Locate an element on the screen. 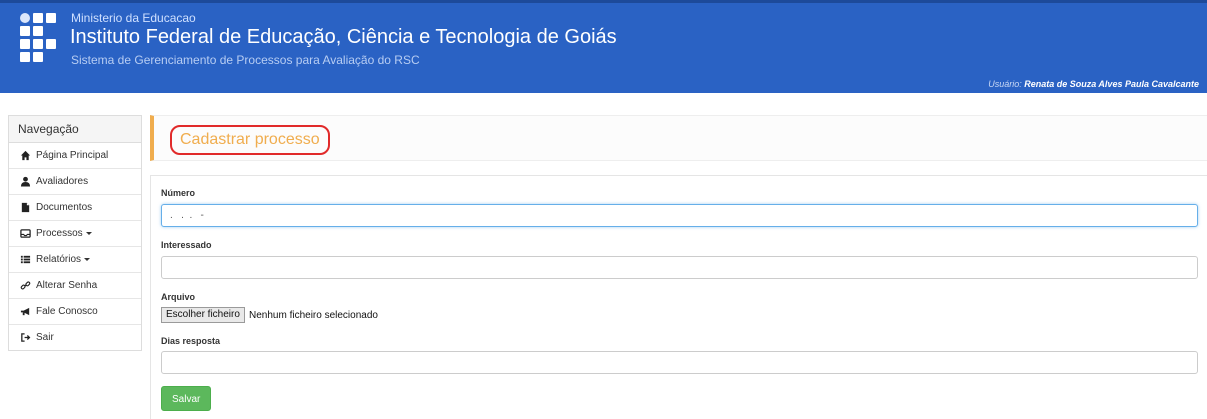 The width and height of the screenshot is (1207, 419). file-status-text: Nenhum ficheiro selecionado is located at coordinates (313, 315).